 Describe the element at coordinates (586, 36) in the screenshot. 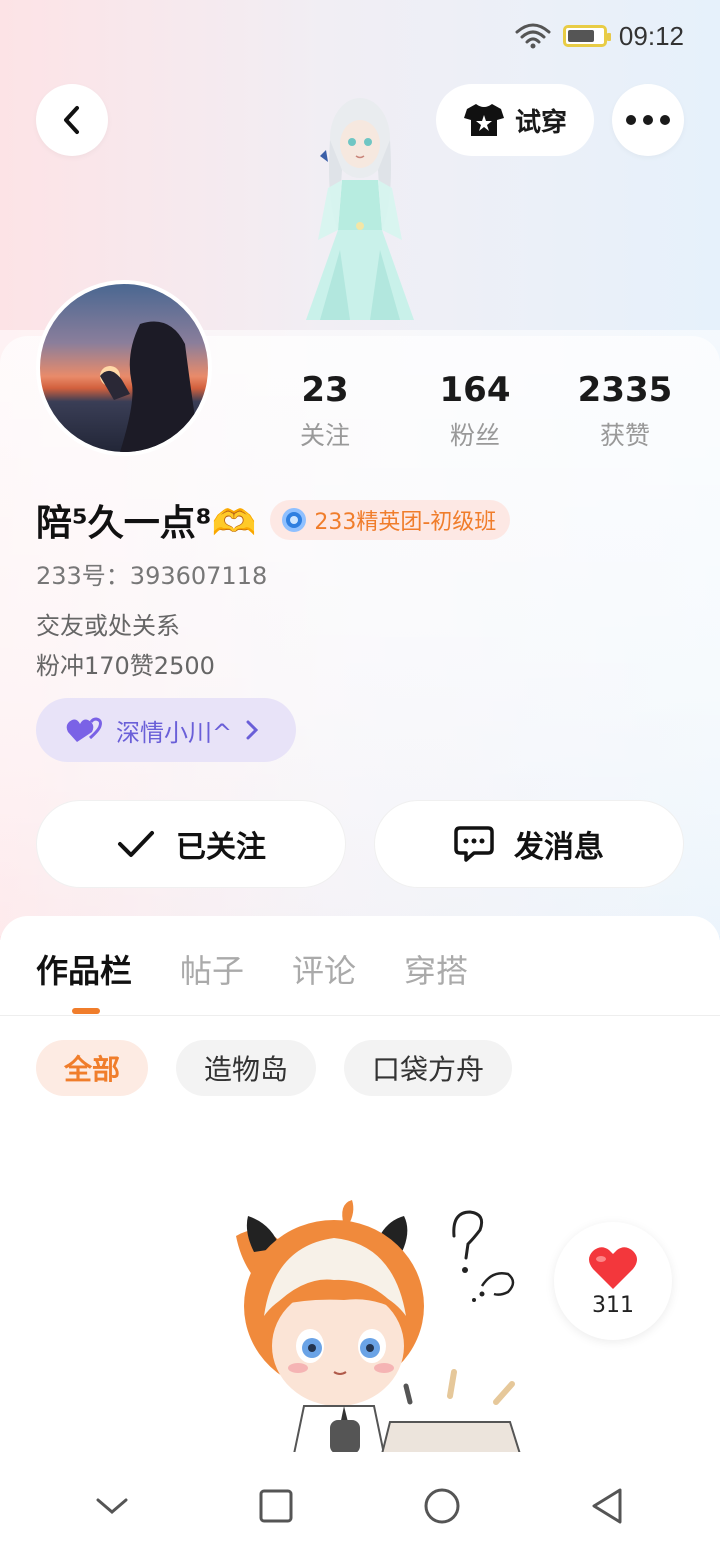

I see `battery-icon` at that location.